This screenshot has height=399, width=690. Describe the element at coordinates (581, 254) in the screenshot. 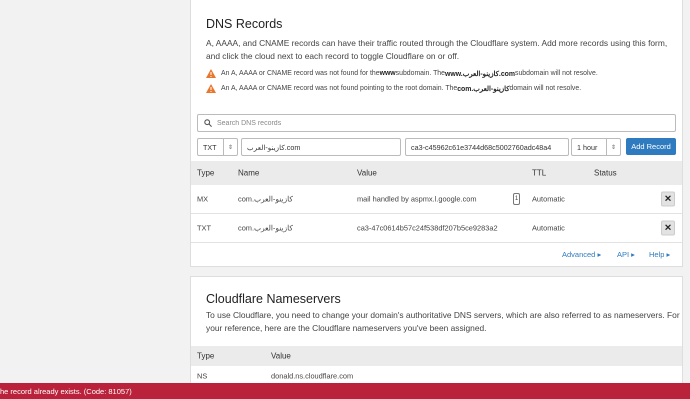

I see `advanced-link: Advanced ▸` at that location.